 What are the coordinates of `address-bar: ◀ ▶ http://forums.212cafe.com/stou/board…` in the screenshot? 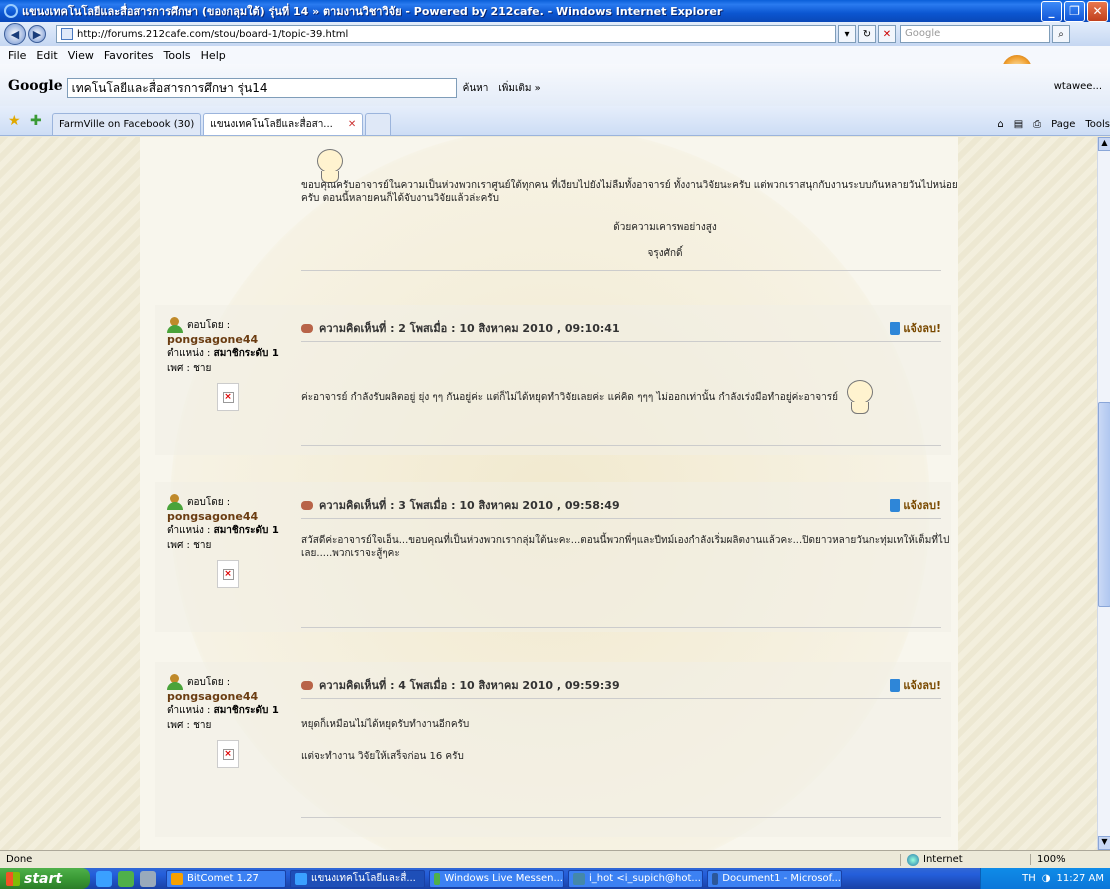 It's located at (555, 34).